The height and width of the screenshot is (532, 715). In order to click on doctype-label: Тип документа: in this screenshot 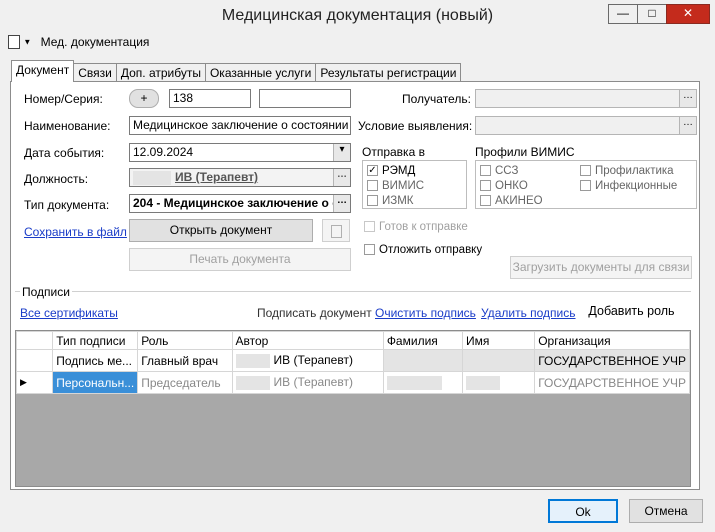, I will do `click(67, 205)`.